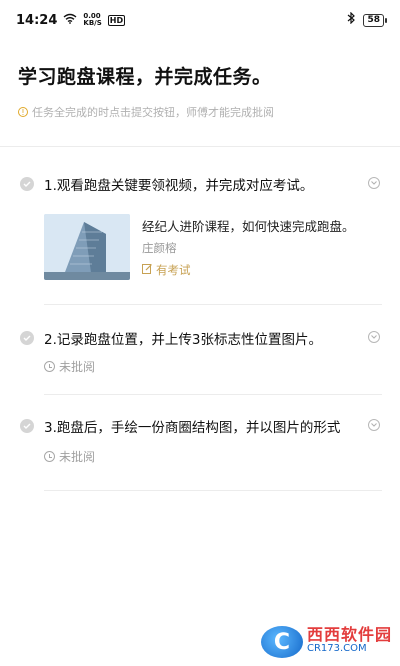 The image size is (400, 666). What do you see at coordinates (183, 340) in the screenshot?
I see `task-title: 2.记录跑盘位置，并上传3张标志性位置图片。` at bounding box center [183, 340].